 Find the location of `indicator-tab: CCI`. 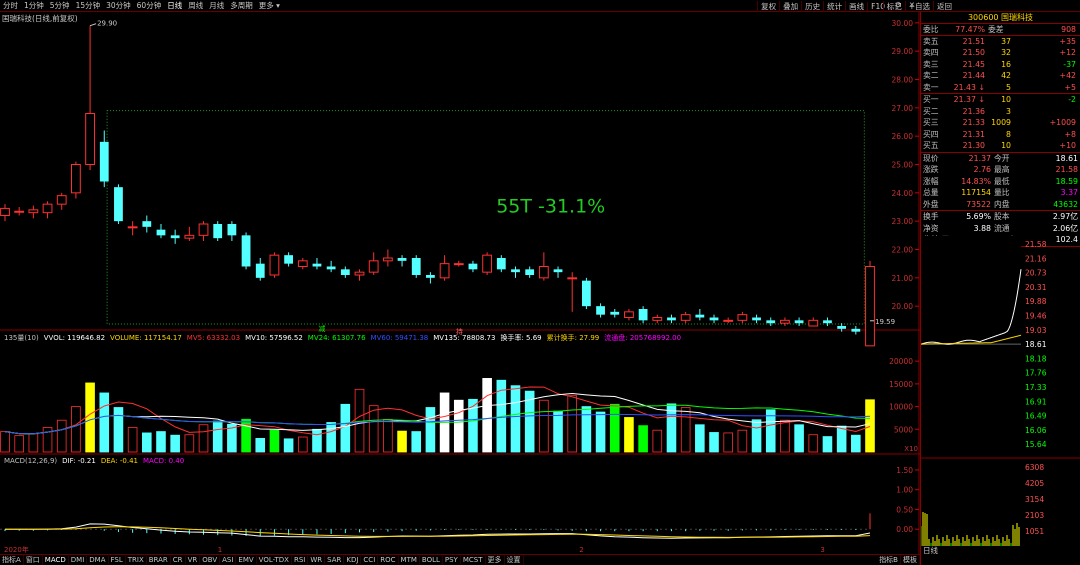

indicator-tab: CCI is located at coordinates (370, 560).